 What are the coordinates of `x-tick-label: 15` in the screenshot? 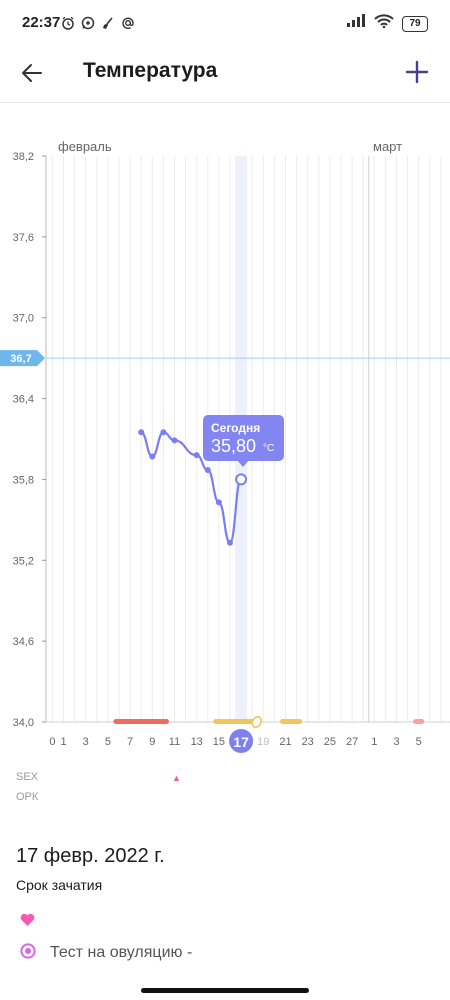 It's located at (219, 742).